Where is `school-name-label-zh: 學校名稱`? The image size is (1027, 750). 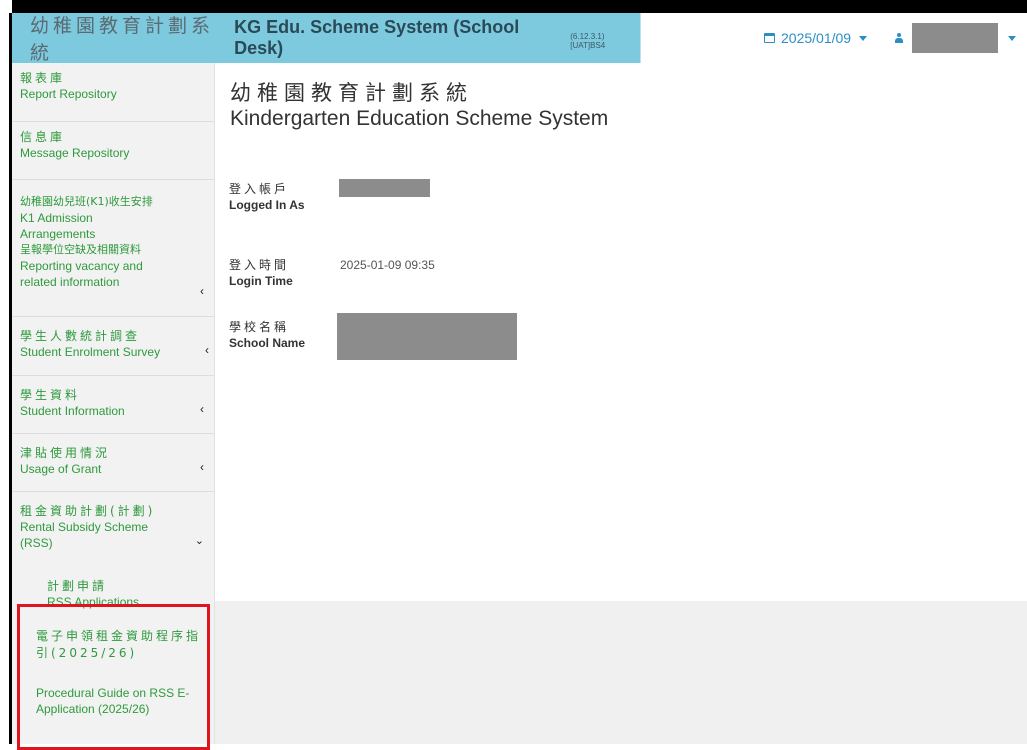
school-name-label-zh: 學校名稱 is located at coordinates (259, 327).